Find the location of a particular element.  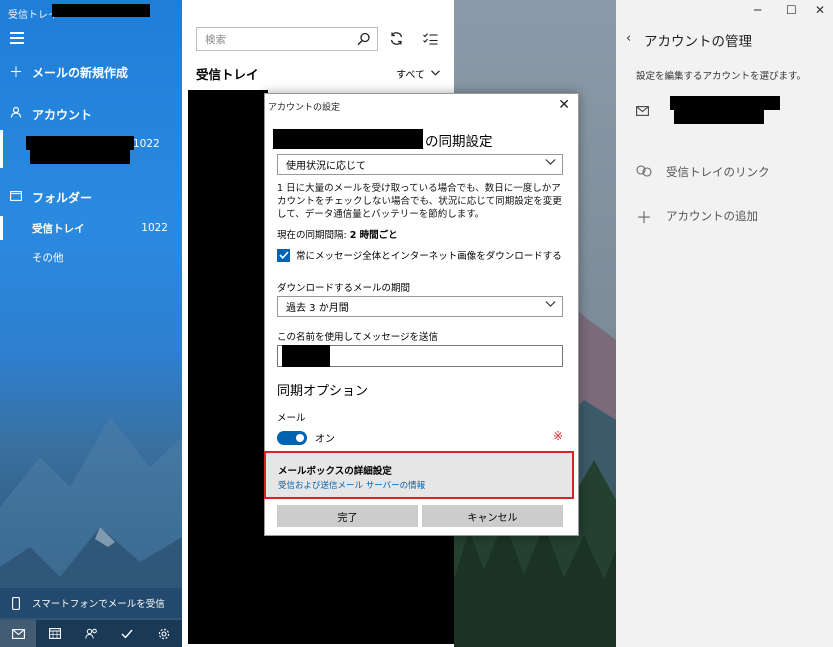

app-switcher-bar is located at coordinates (91, 633).